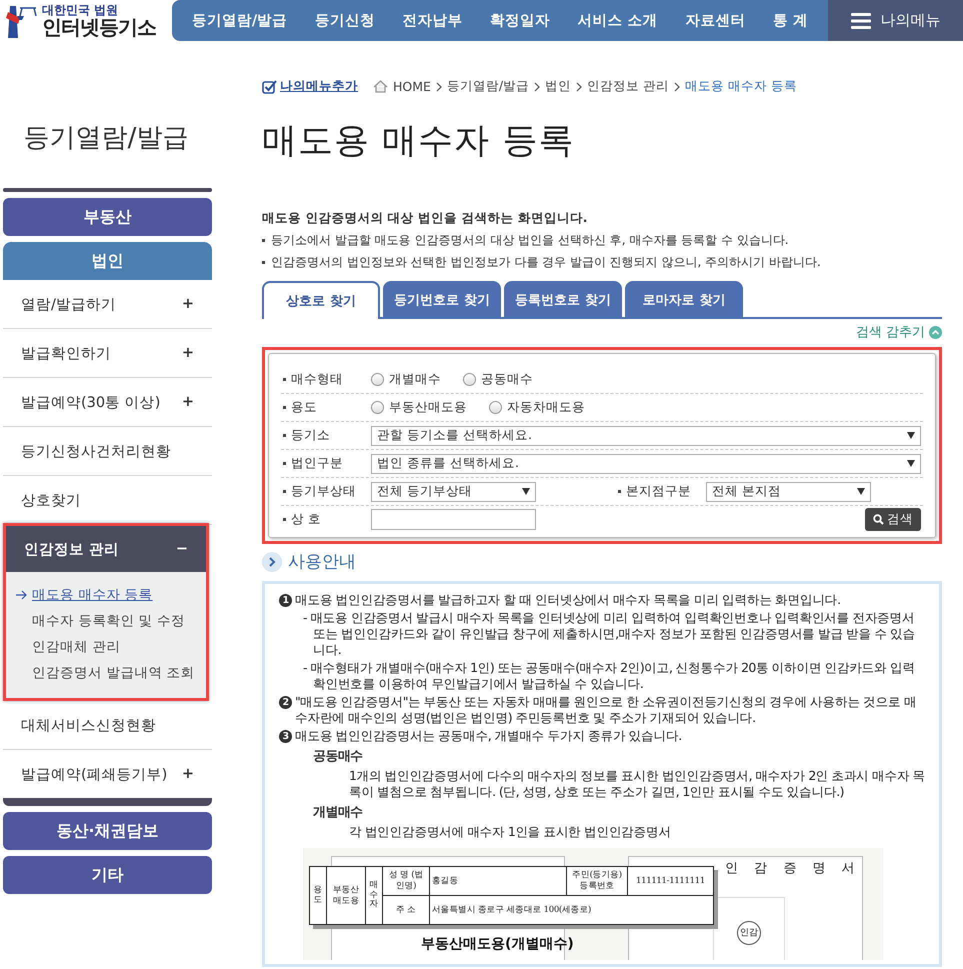 Image resolution: width=963 pixels, height=969 pixels. I want to click on radio-label: 자동차매도용, so click(546, 407).